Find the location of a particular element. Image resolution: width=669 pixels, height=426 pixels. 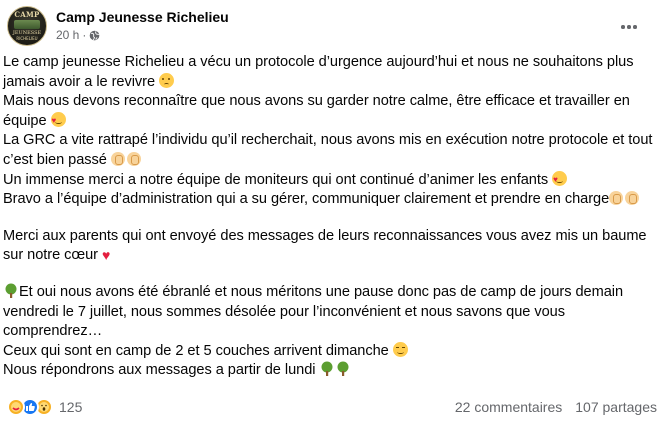

post-meta: Camp Jeunesse Richelieu 20 h · is located at coordinates (142, 25).